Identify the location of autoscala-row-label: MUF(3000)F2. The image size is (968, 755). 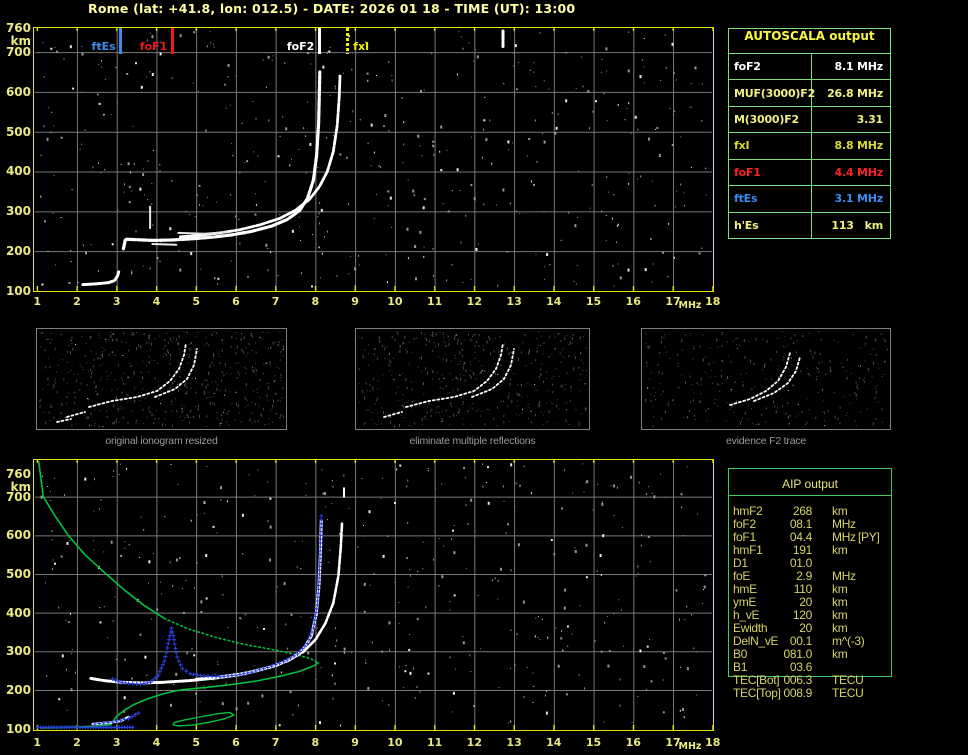
(772, 93).